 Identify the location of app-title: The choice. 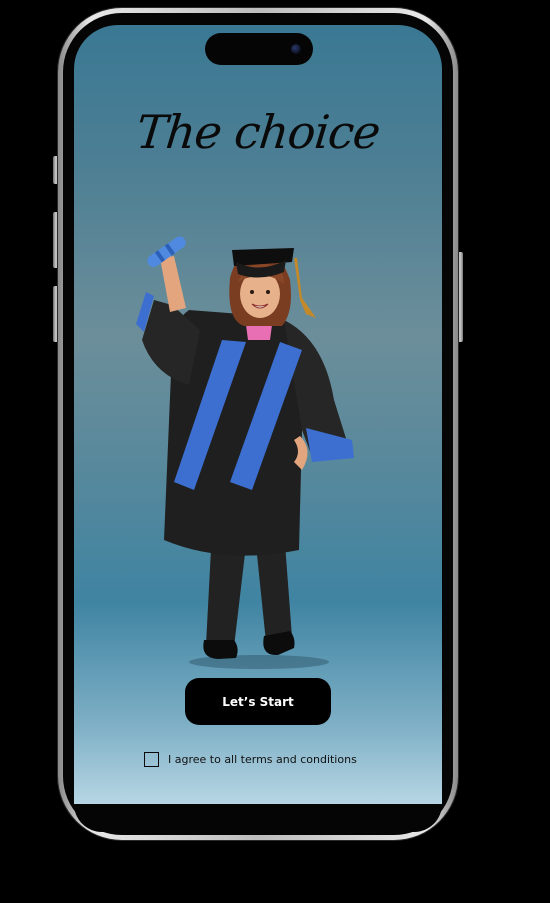
(258, 132).